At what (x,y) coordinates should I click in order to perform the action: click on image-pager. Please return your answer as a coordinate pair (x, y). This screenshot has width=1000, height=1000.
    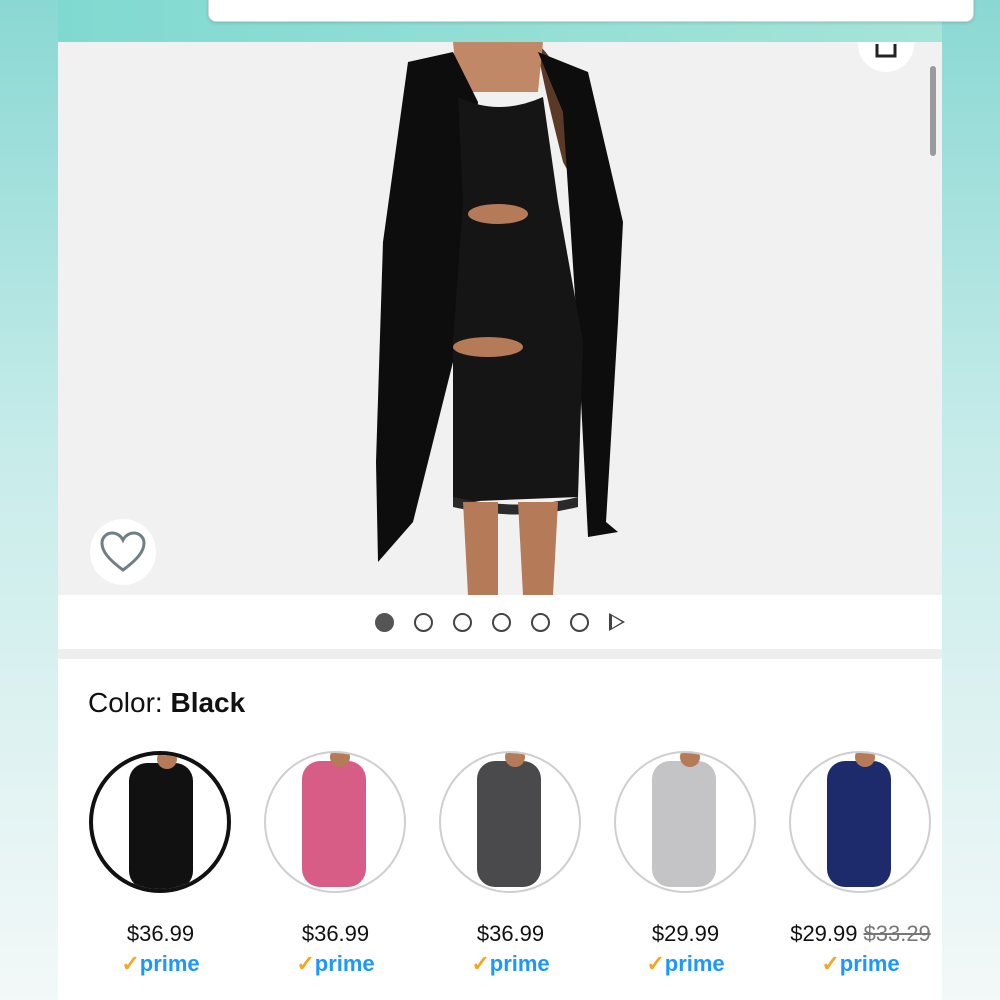
    Looking at the image, I should click on (500, 622).